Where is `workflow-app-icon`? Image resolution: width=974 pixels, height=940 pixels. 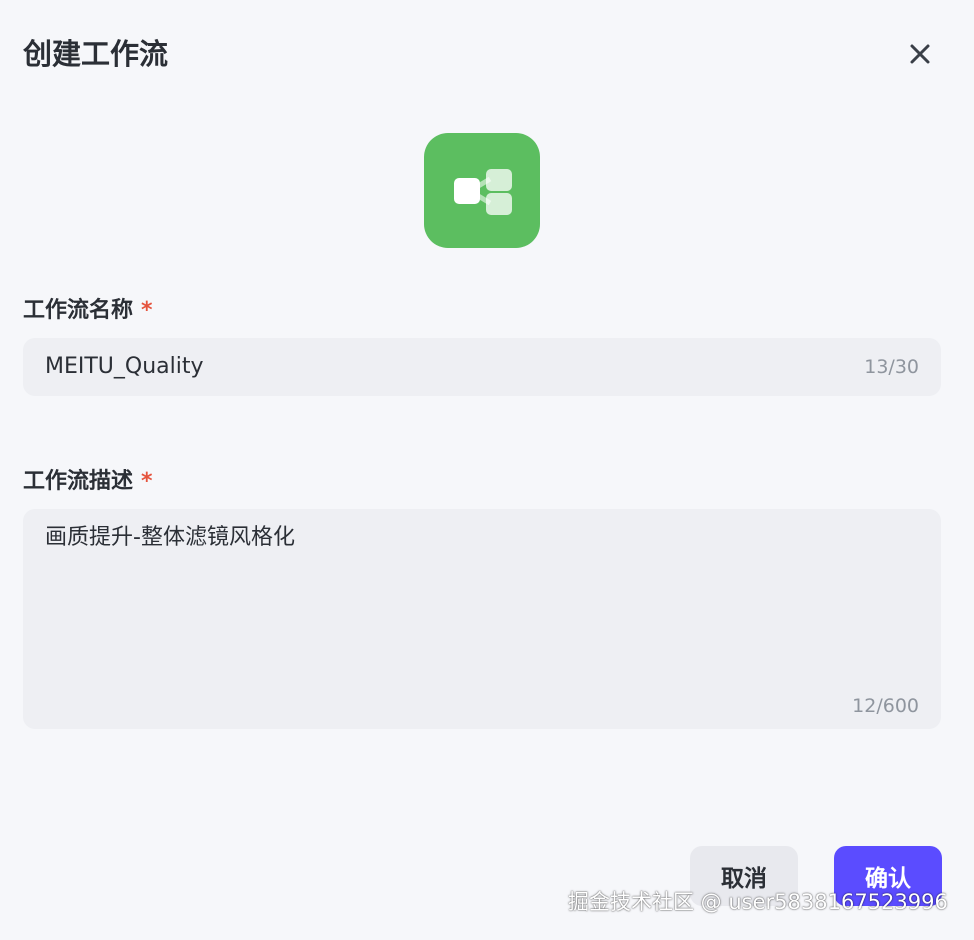 workflow-app-icon is located at coordinates (482, 190).